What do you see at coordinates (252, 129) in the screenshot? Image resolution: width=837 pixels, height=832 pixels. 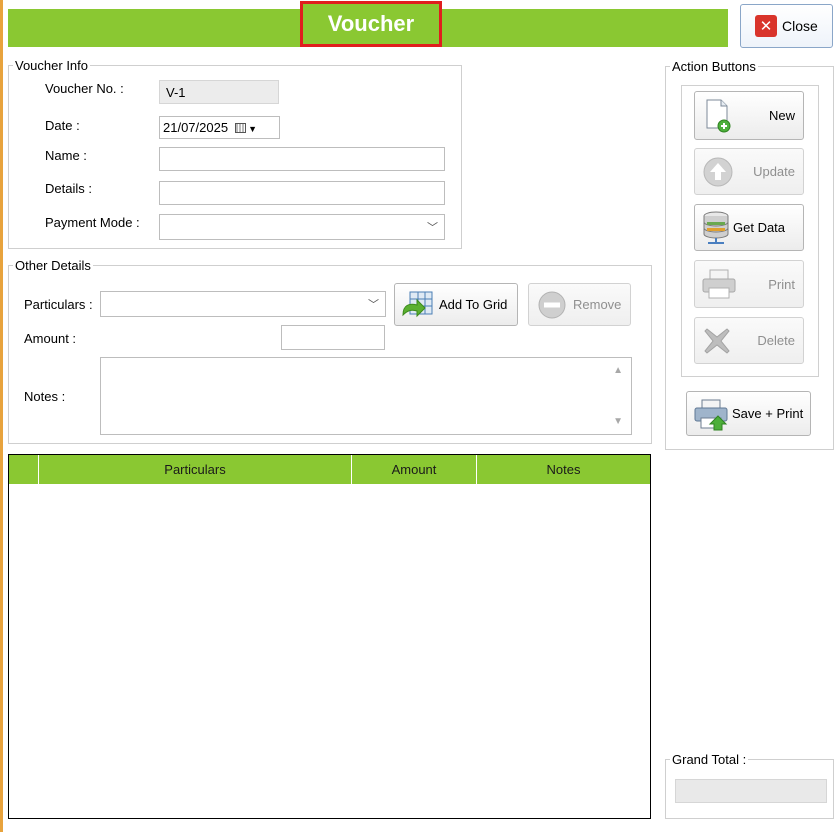 I see `chevron-down-icon: ▼` at bounding box center [252, 129].